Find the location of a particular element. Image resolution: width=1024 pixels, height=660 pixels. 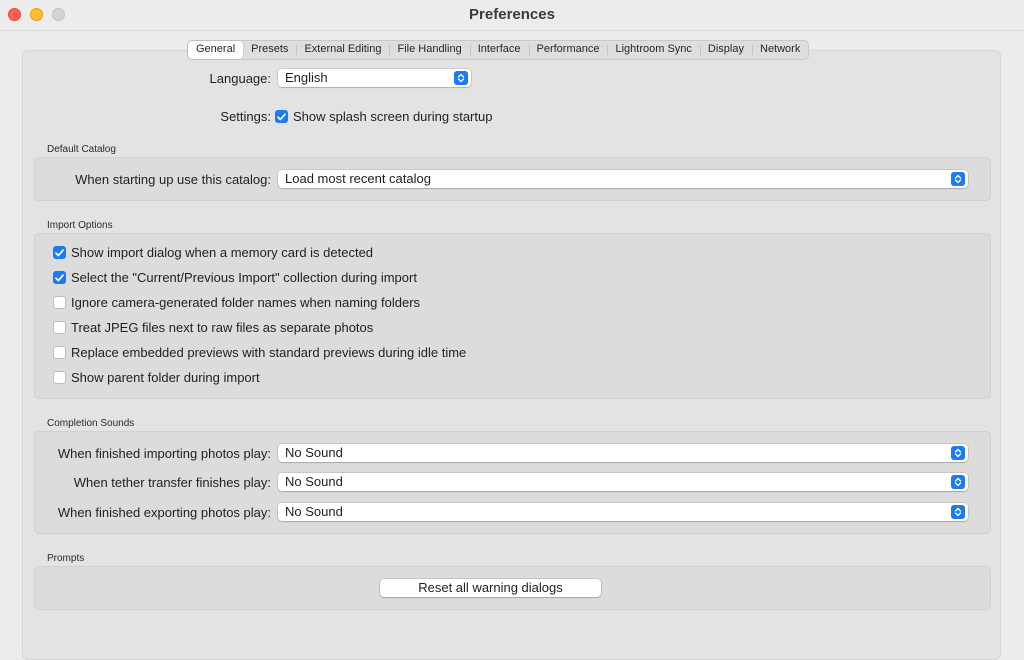

completion-sounds-heading: Completion Sounds is located at coordinates (91, 423).